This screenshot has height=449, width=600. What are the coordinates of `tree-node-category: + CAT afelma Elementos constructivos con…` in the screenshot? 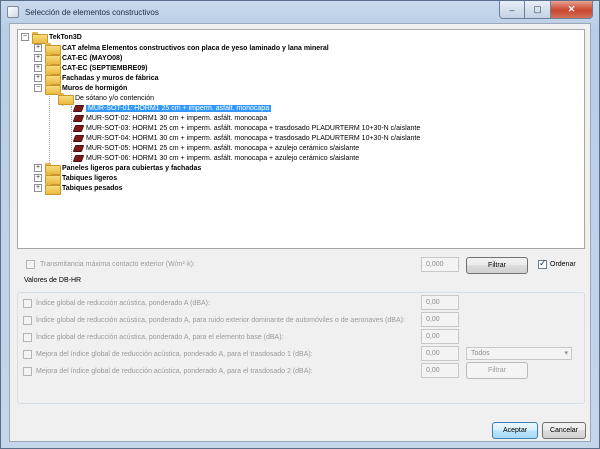 It's located at (181, 49).